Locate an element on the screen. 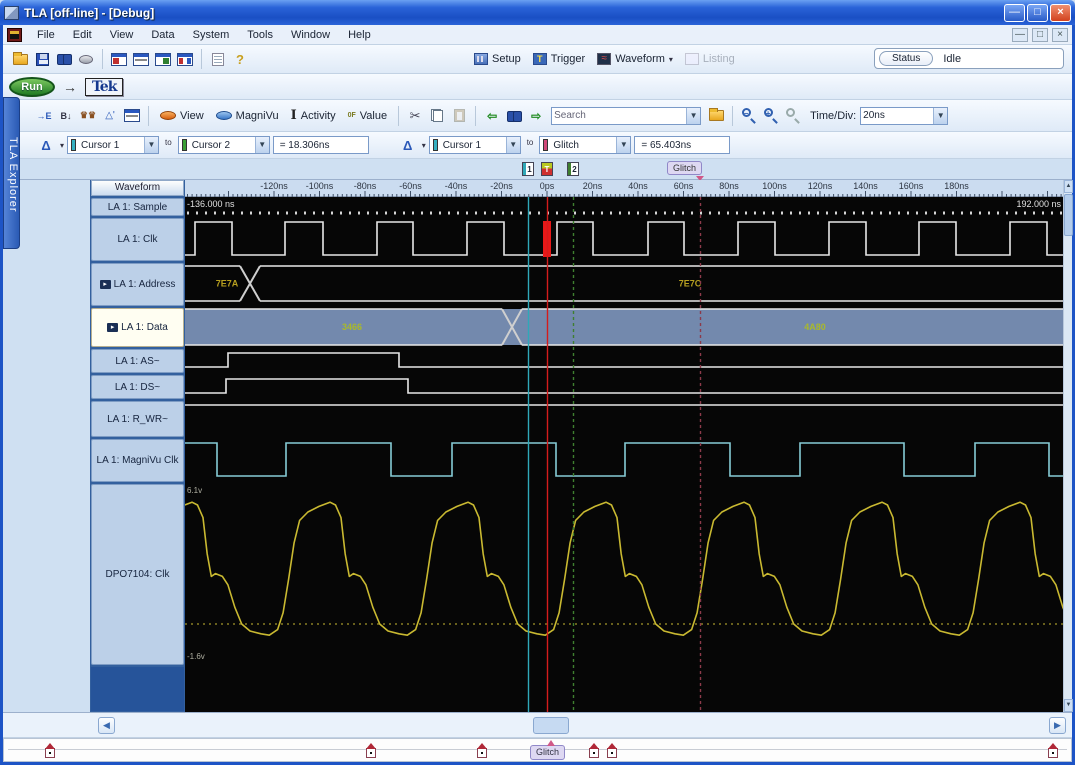 This screenshot has width=1075, height=765. restore-button: □ is located at coordinates (1037, 12).